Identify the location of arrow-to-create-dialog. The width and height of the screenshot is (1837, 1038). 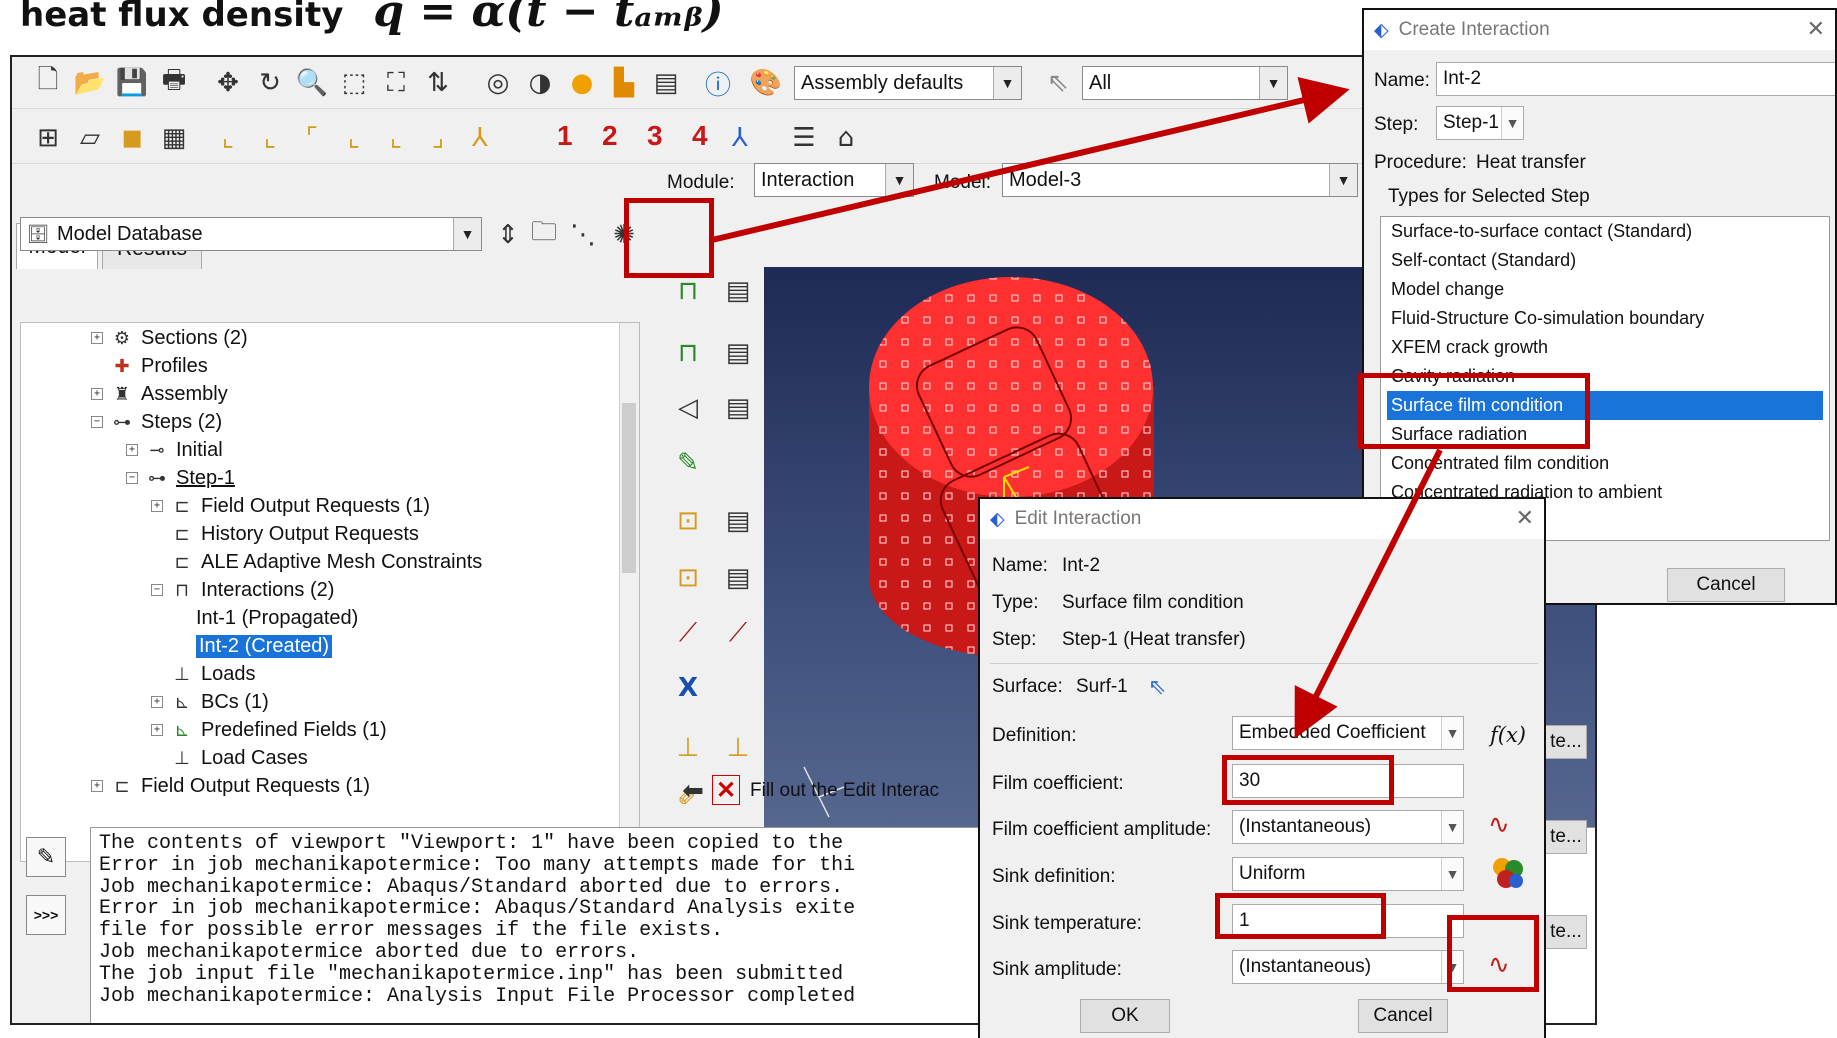
(1030, 159).